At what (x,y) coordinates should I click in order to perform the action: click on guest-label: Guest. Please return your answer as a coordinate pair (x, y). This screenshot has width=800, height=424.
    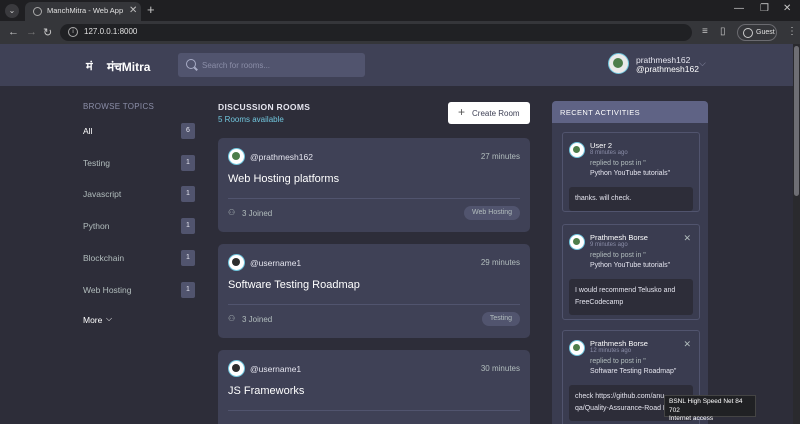
    Looking at the image, I should click on (765, 32).